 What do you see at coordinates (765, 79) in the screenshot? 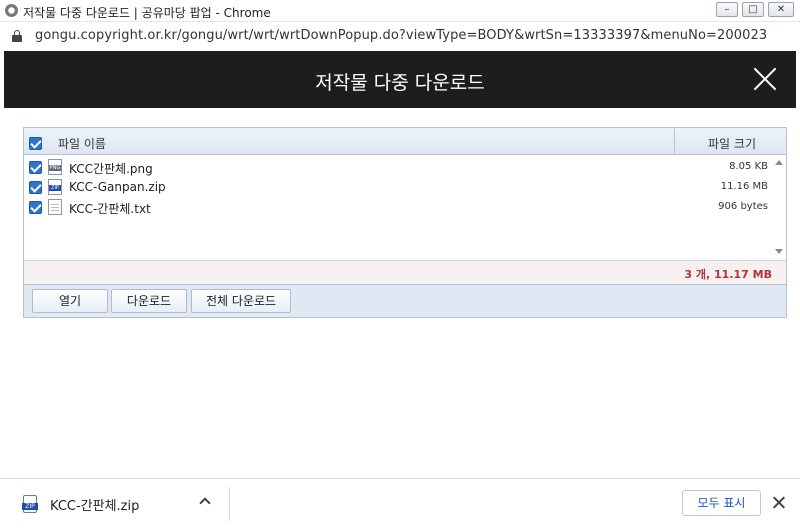
I see `popup-close-icon` at bounding box center [765, 79].